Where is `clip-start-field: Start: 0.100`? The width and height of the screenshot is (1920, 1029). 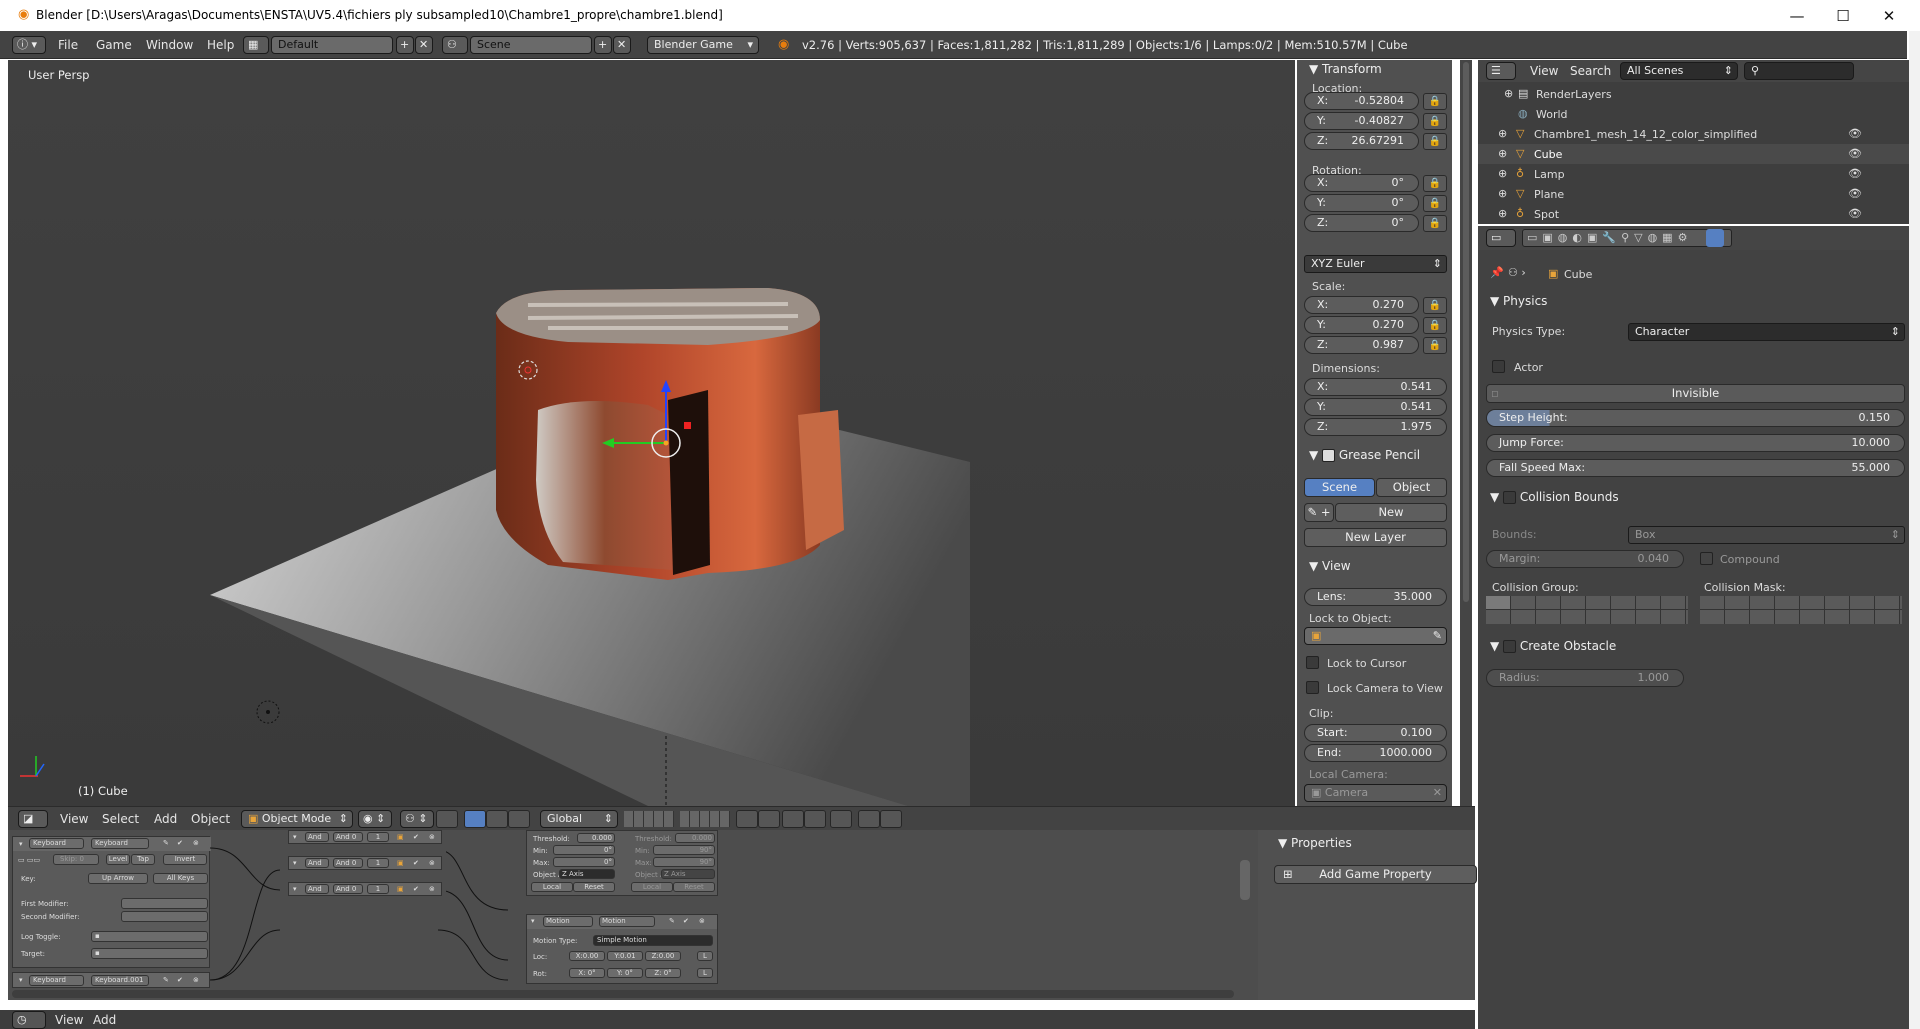
clip-start-field: Start: 0.100 is located at coordinates (1375, 733).